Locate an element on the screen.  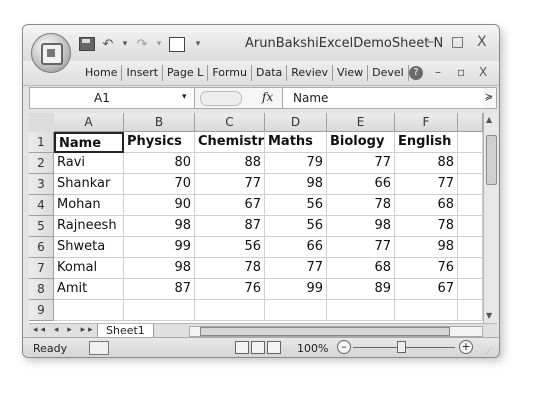
header-cell: Biology is located at coordinates (361, 142).